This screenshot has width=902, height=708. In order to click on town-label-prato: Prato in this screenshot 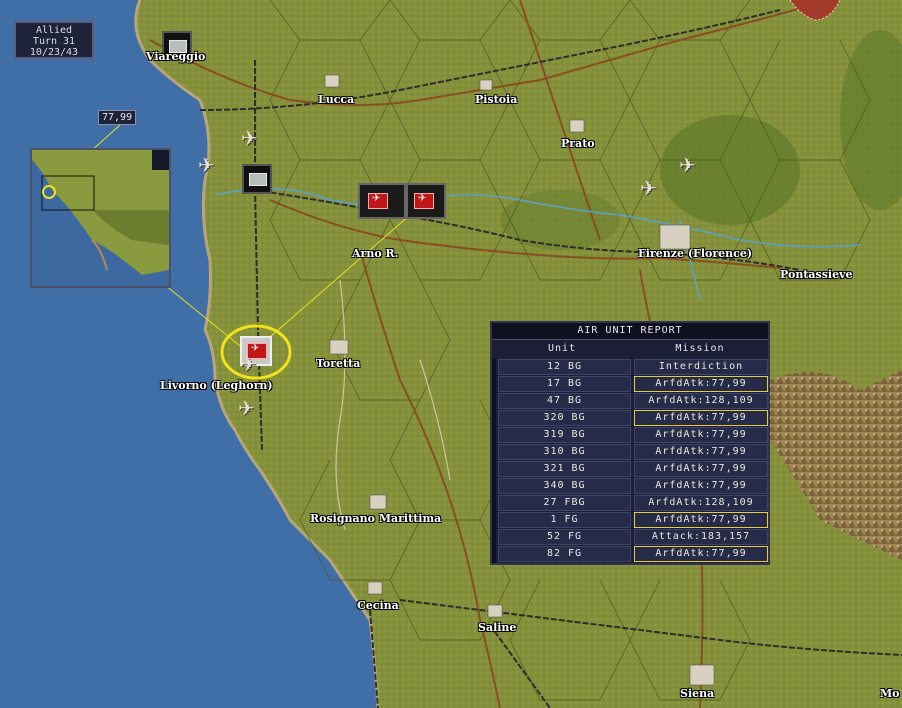, I will do `click(578, 143)`.